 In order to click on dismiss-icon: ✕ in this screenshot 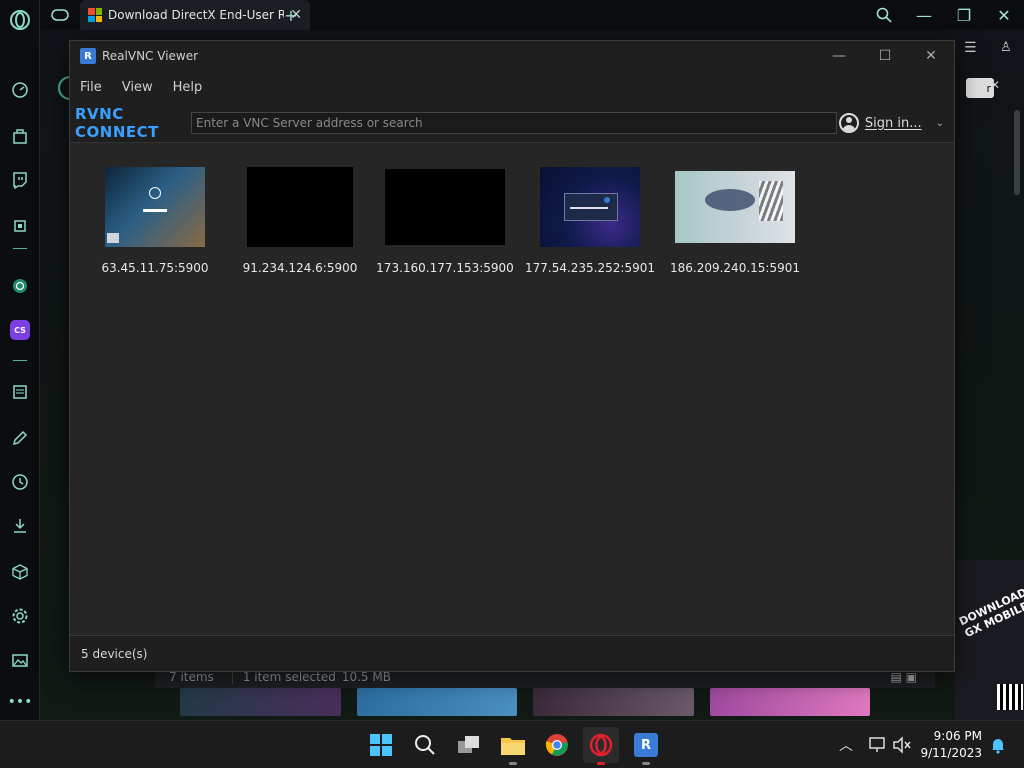, I will do `click(997, 85)`.